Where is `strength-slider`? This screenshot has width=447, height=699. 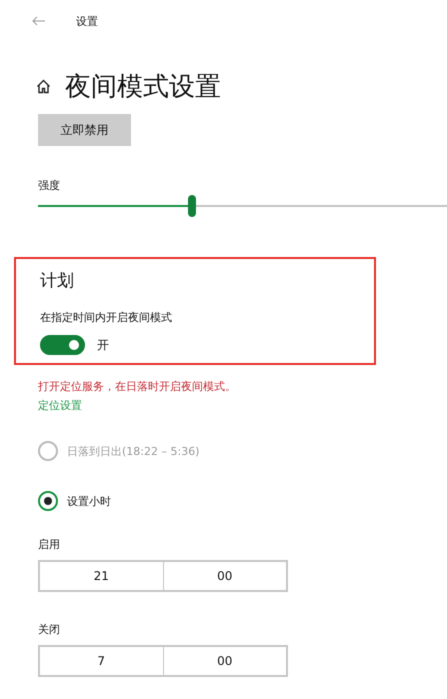
strength-slider is located at coordinates (242, 206).